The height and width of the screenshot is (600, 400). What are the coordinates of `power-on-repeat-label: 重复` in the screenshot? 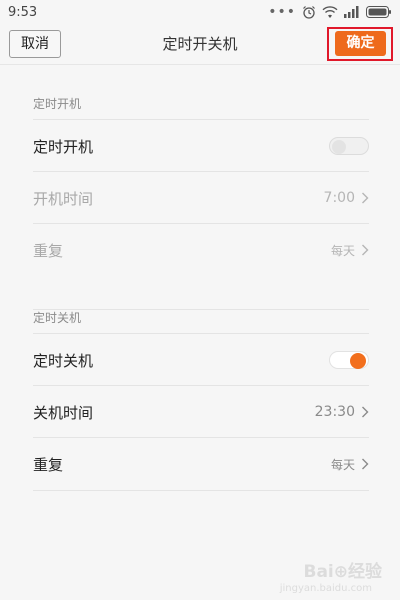 It's located at (48, 250).